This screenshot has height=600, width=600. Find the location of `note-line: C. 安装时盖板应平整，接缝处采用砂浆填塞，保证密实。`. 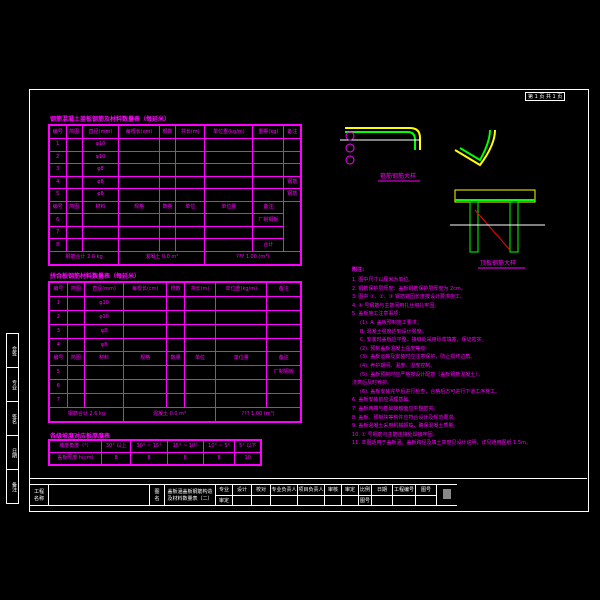

note-line: C. 安装时盖板应平整，接缝处采用砂浆填塞，保证密实。 is located at coordinates (423, 340).